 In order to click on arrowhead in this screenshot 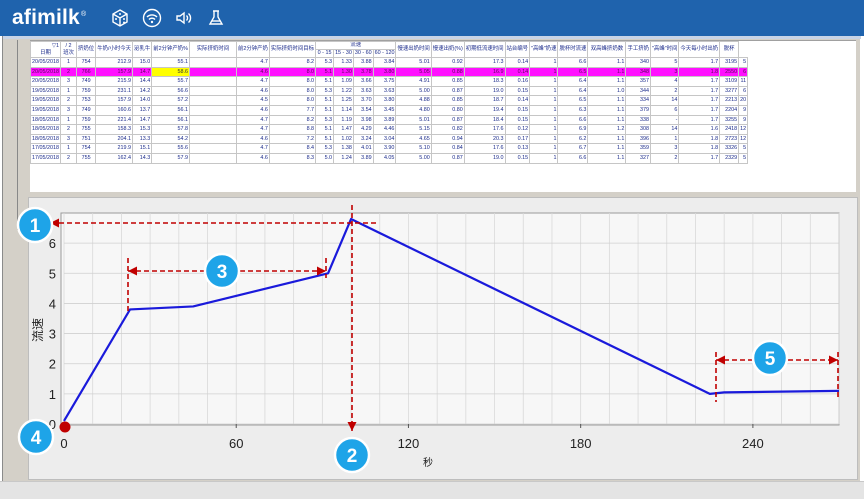, I will do `click(352, 426)`.